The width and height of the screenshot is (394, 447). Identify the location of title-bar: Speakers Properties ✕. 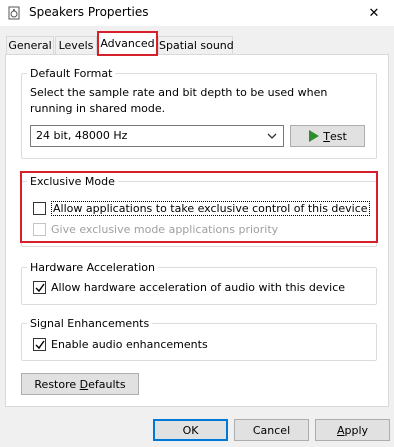
(197, 13).